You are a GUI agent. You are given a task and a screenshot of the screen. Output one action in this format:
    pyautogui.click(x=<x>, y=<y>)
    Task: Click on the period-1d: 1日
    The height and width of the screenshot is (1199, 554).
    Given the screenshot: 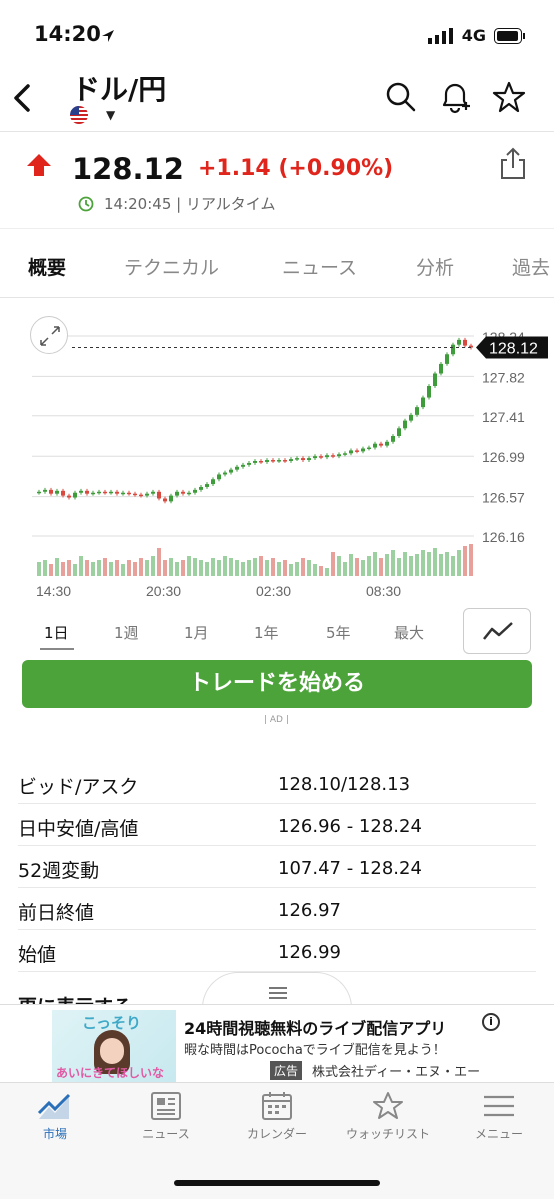 What is the action you would take?
    pyautogui.click(x=56, y=632)
    